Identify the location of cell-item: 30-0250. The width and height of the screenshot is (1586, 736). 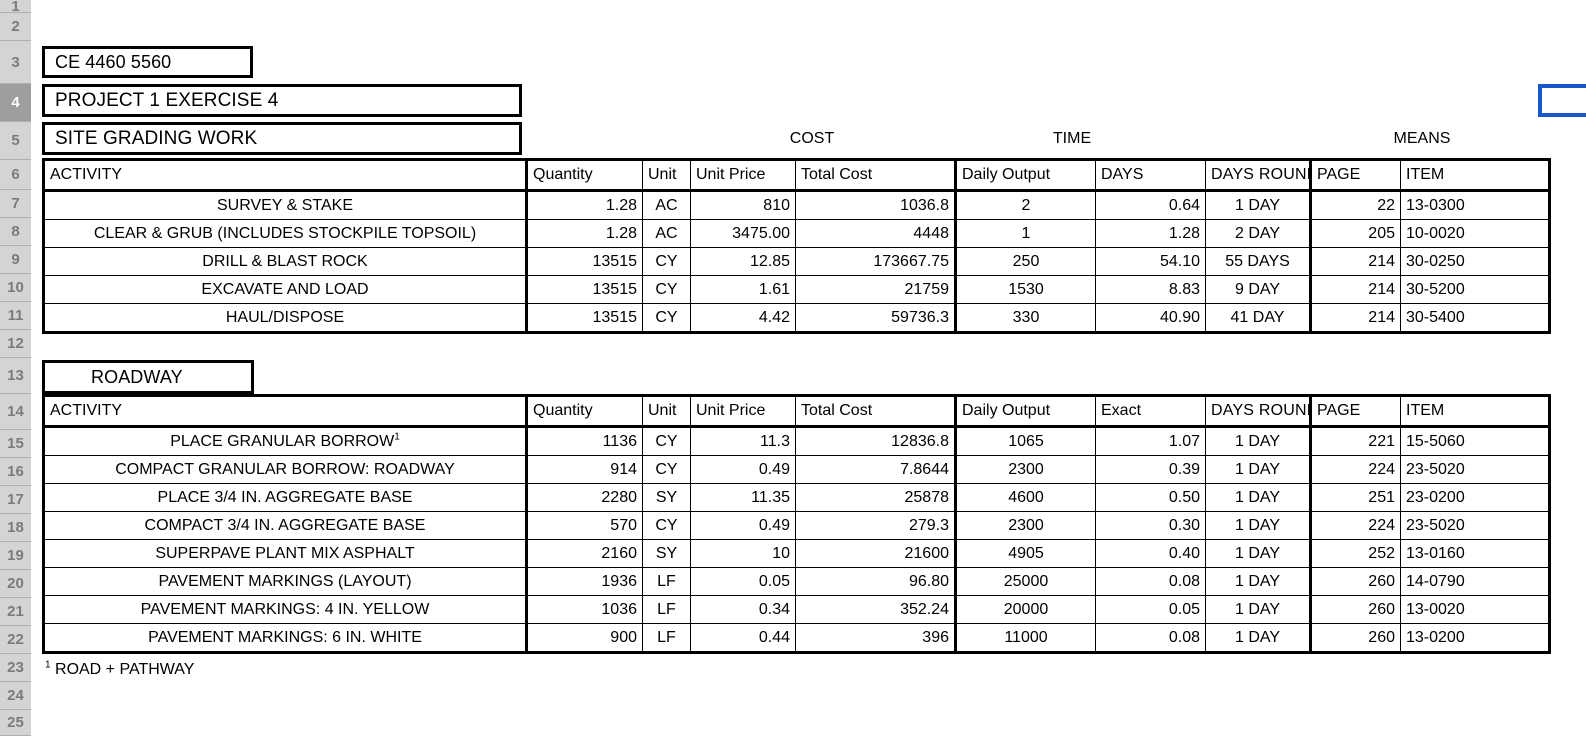
(1475, 261).